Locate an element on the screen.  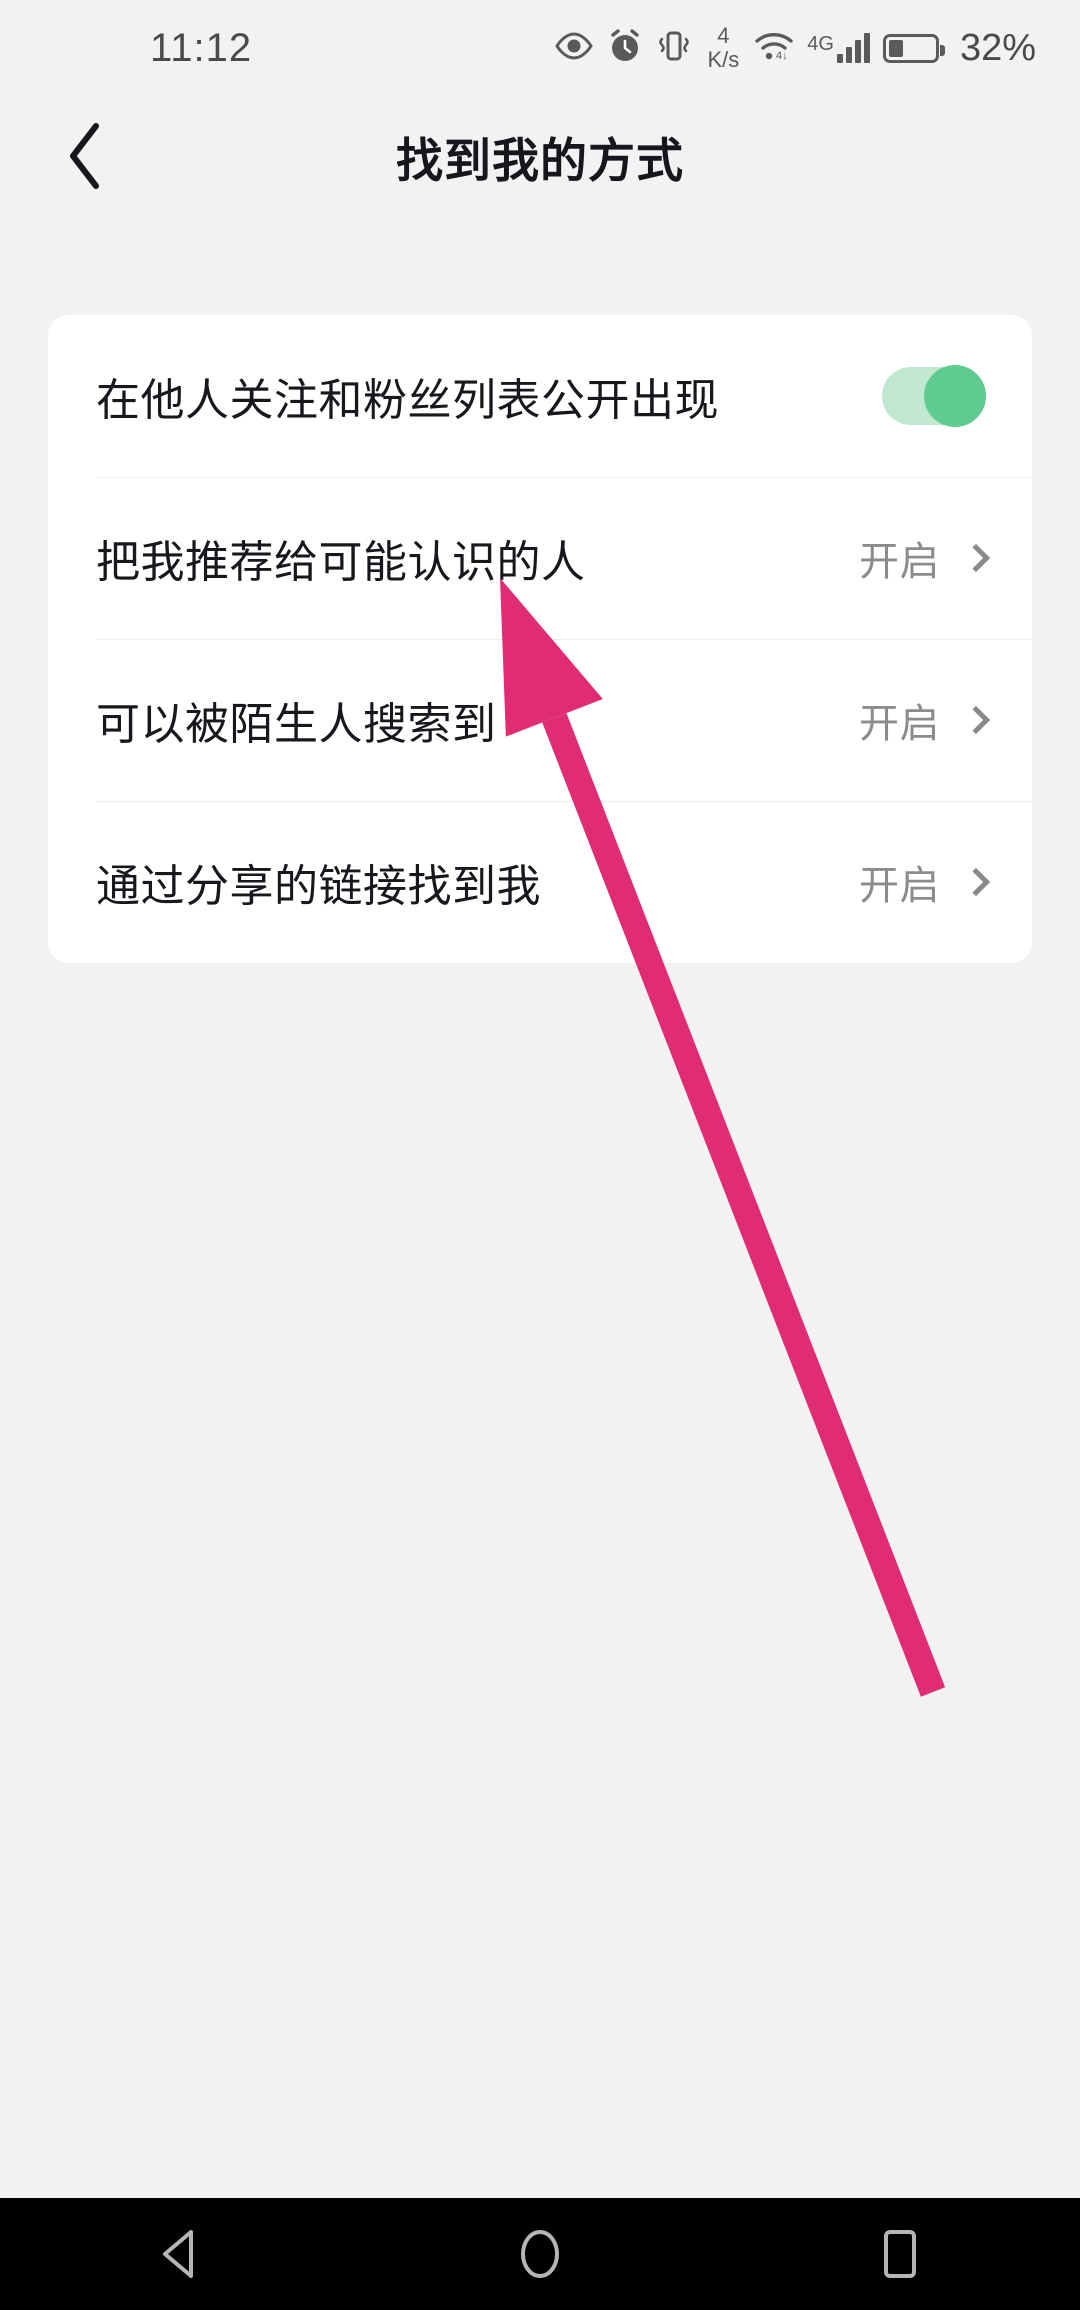
nav-home-button is located at coordinates (540, 2254).